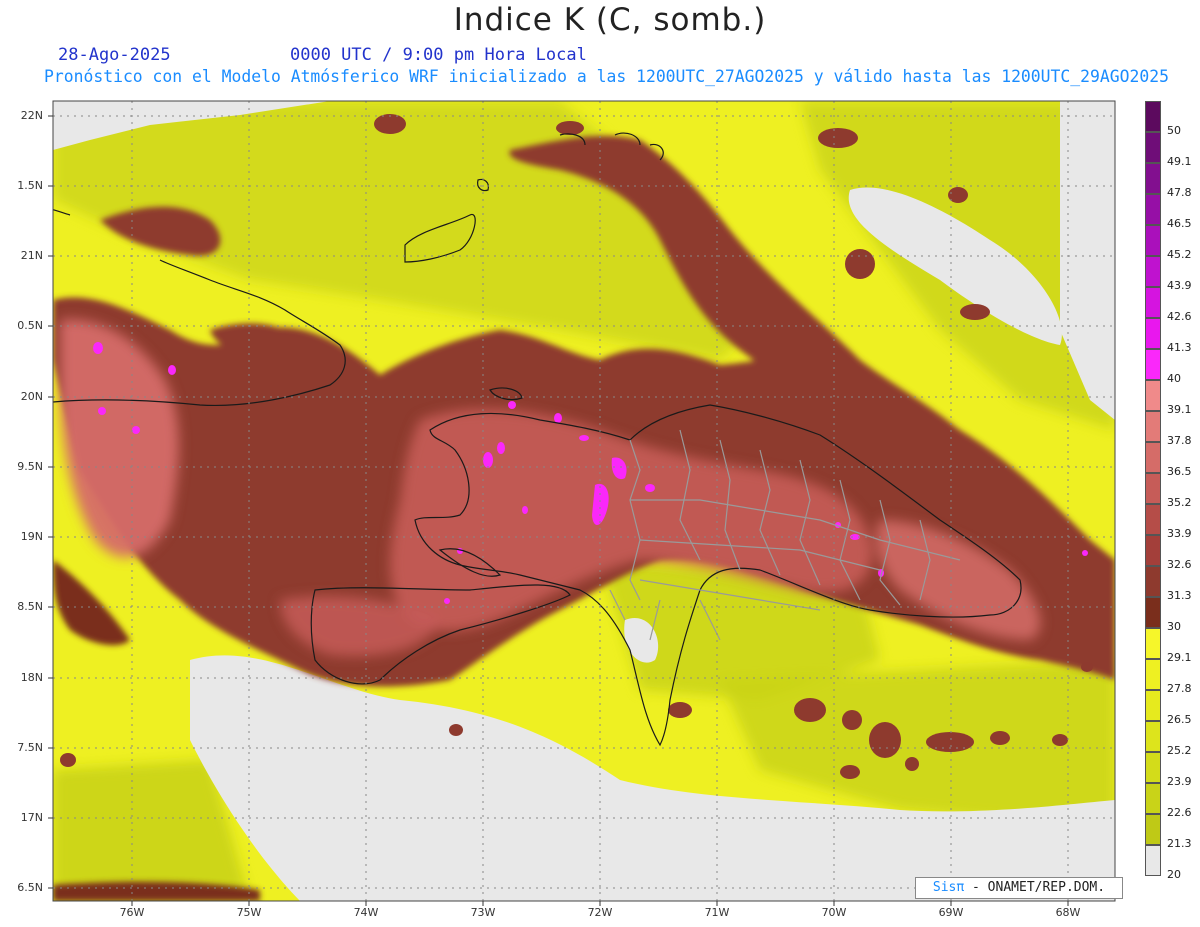  What do you see at coordinates (1179, 781) in the screenshot?
I see `colorbar-label: 23.9` at bounding box center [1179, 781].